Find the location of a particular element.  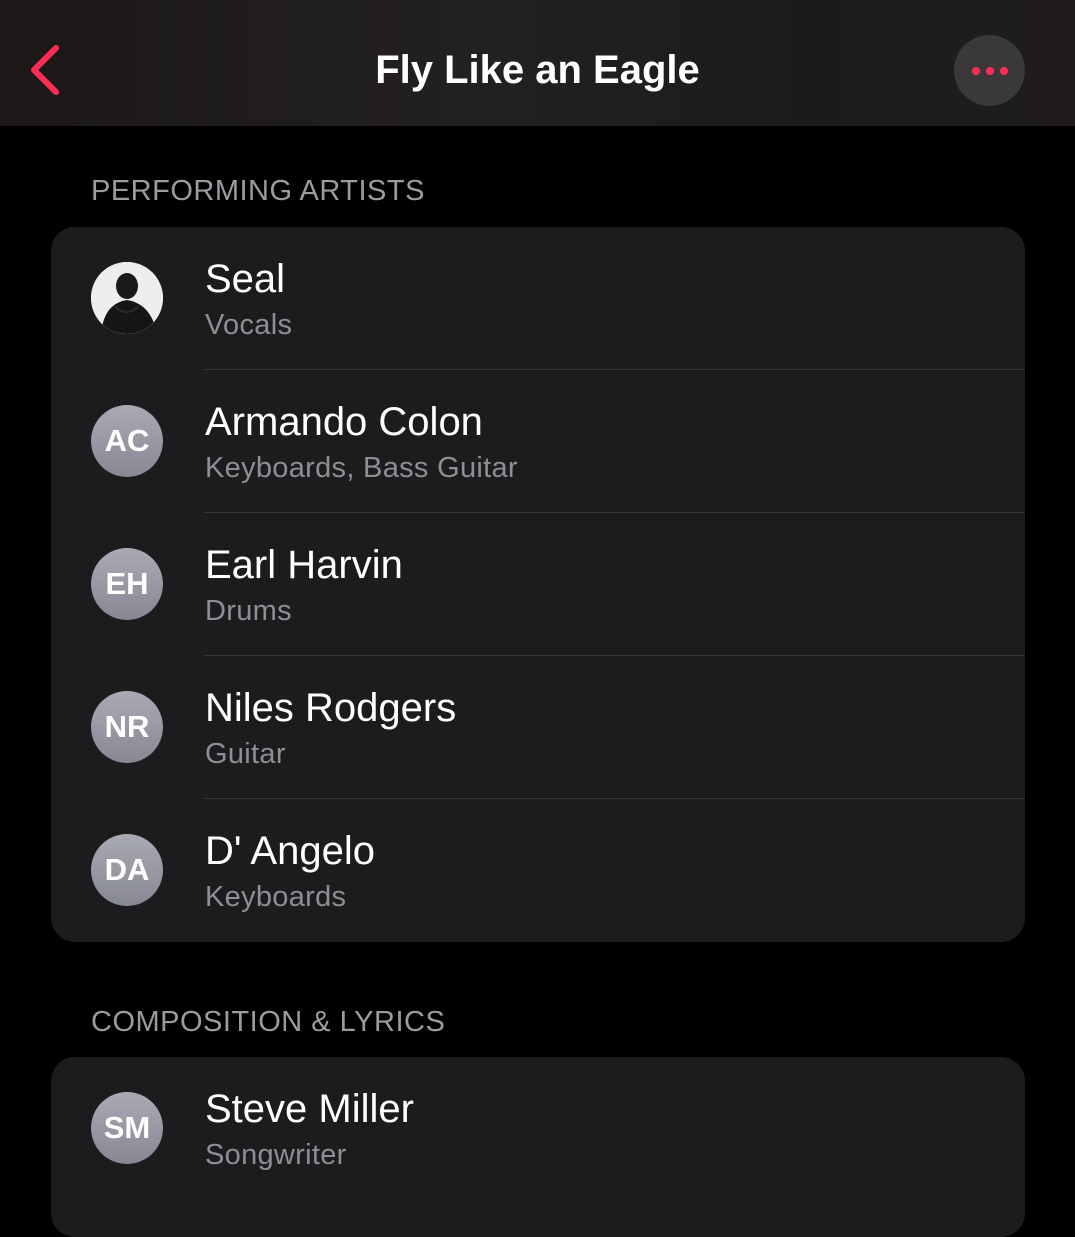

artist-role: Vocals is located at coordinates (249, 325).